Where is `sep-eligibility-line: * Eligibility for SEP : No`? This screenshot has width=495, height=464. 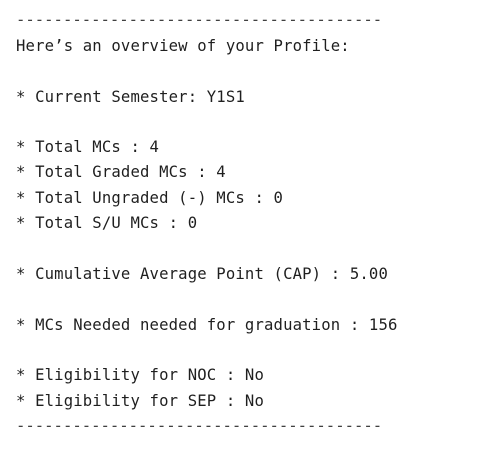 sep-eligibility-line: * Eligibility for SEP : No is located at coordinates (140, 401).